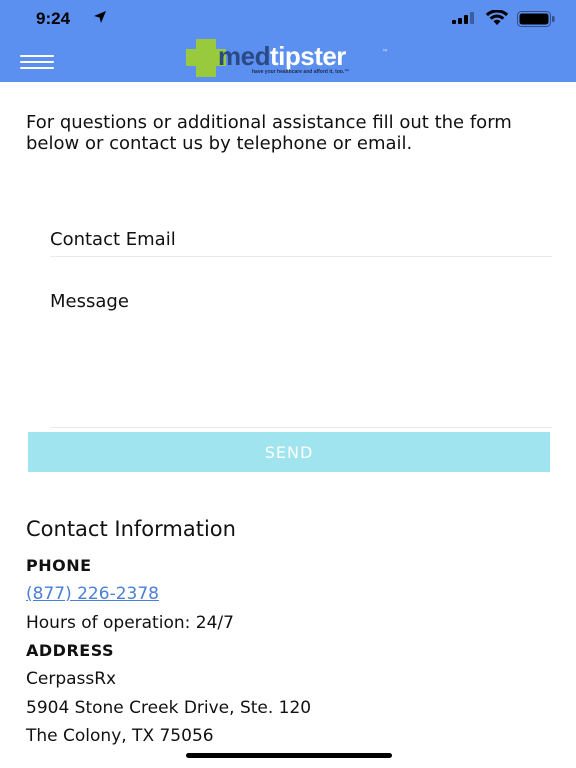  Describe the element at coordinates (53, 18) in the screenshot. I see `status-time: 9:24` at that location.